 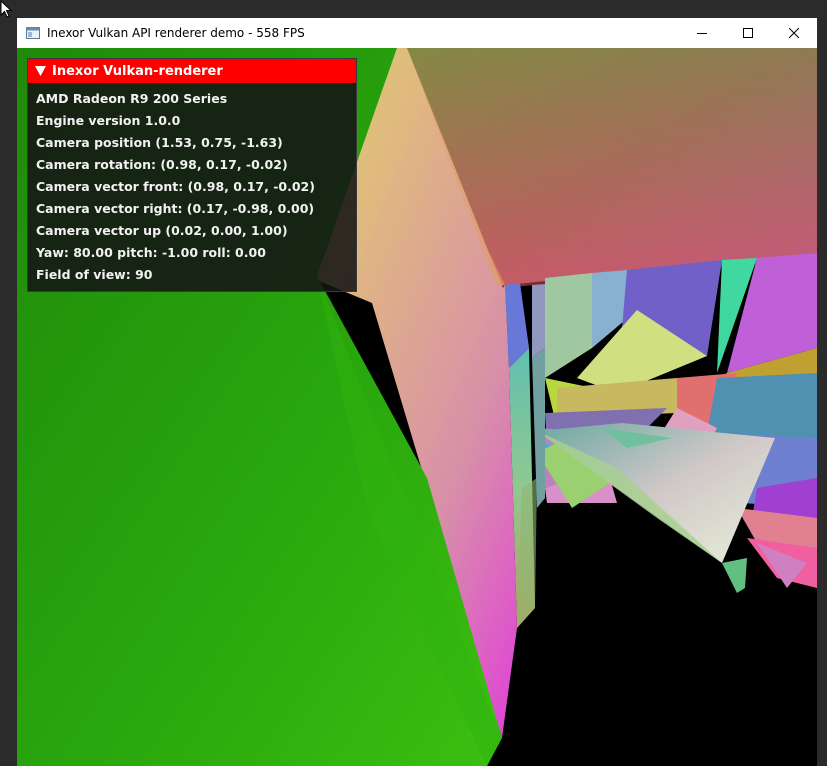 I want to click on camera-rotation-text: Camera rotation: (0.98, 0.17, -0.02), so click(x=162, y=164).